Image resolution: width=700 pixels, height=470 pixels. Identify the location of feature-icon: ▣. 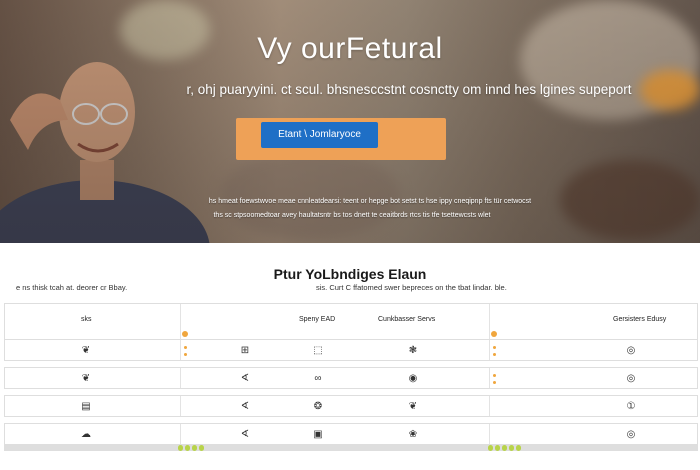
(318, 434).